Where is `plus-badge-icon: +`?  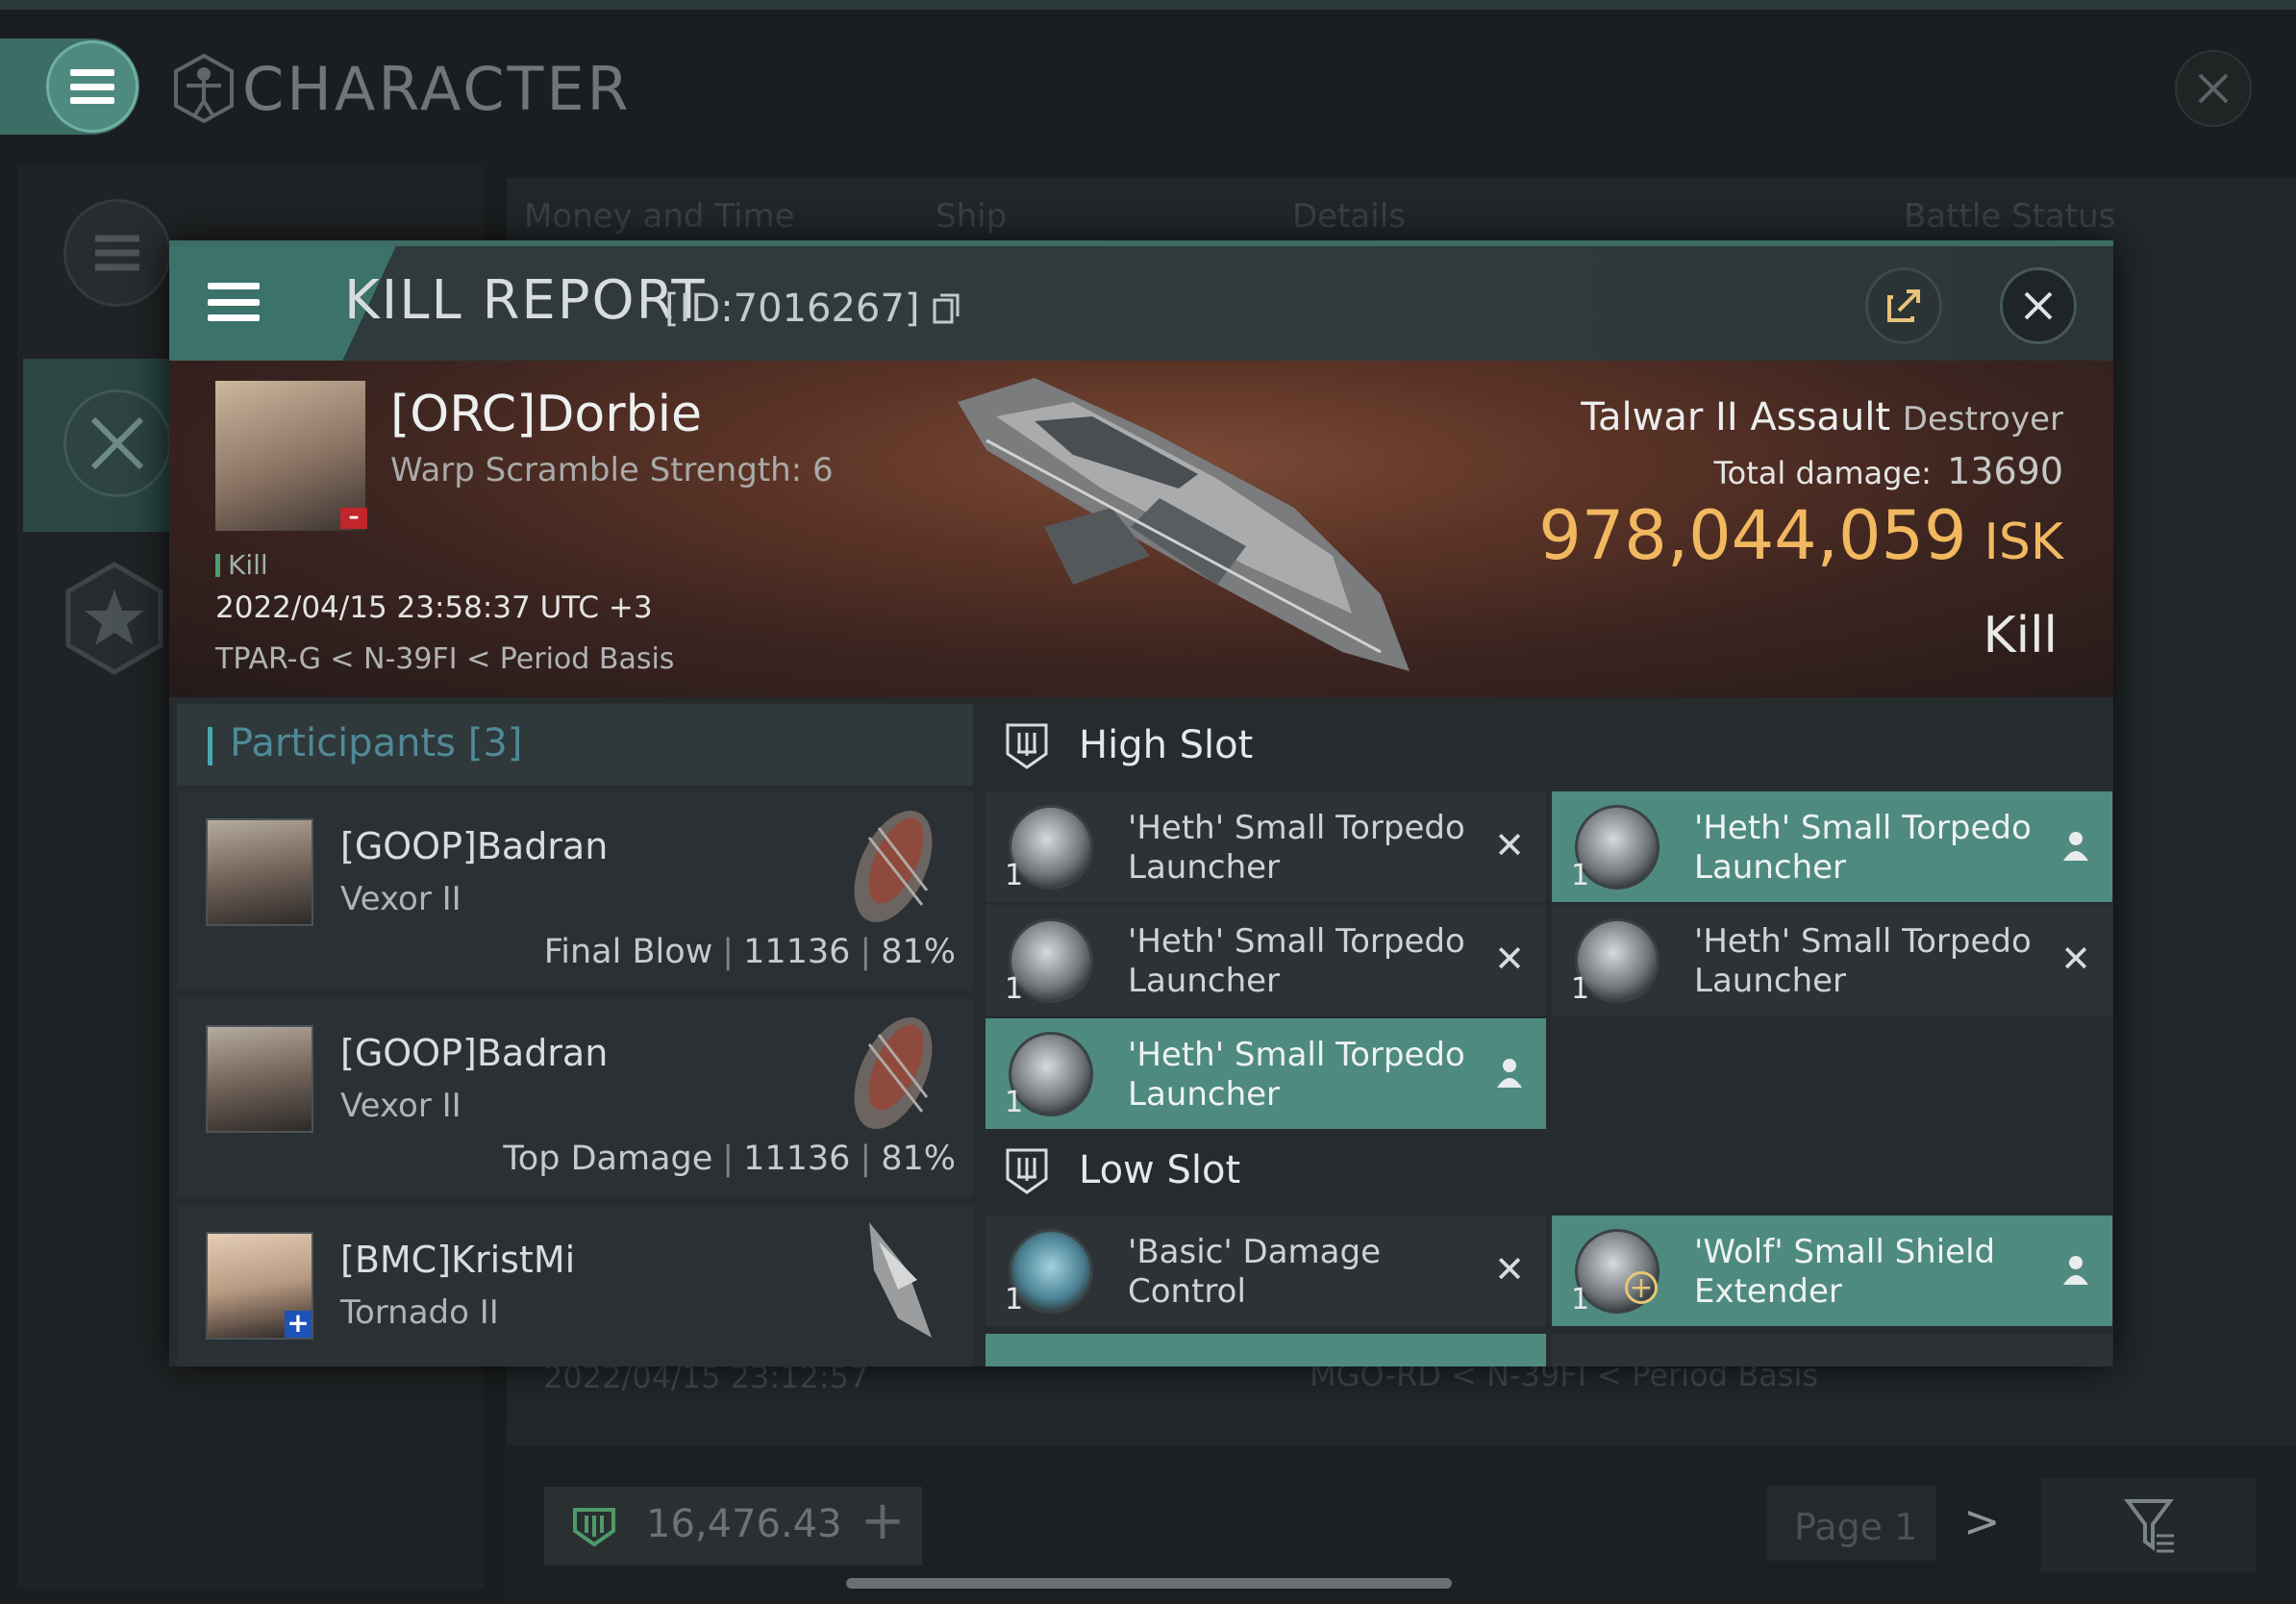
plus-badge-icon: + is located at coordinates (1641, 1287).